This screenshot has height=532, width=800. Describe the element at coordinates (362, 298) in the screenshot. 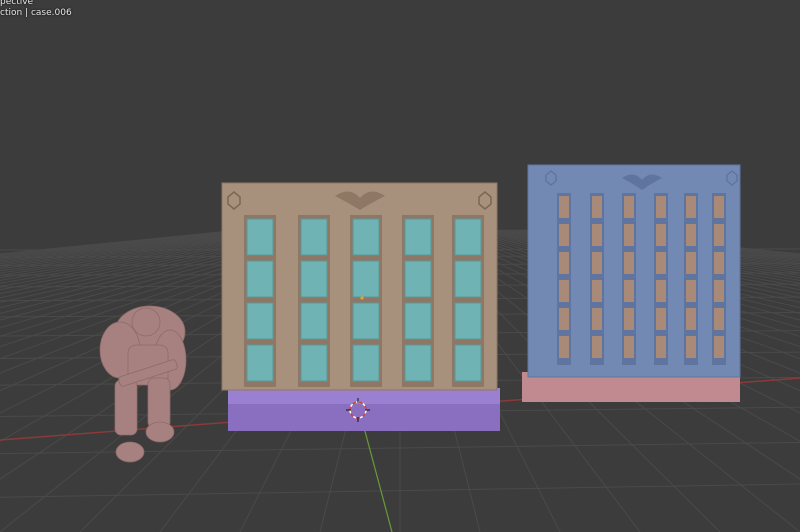

I see `origin-point` at that location.